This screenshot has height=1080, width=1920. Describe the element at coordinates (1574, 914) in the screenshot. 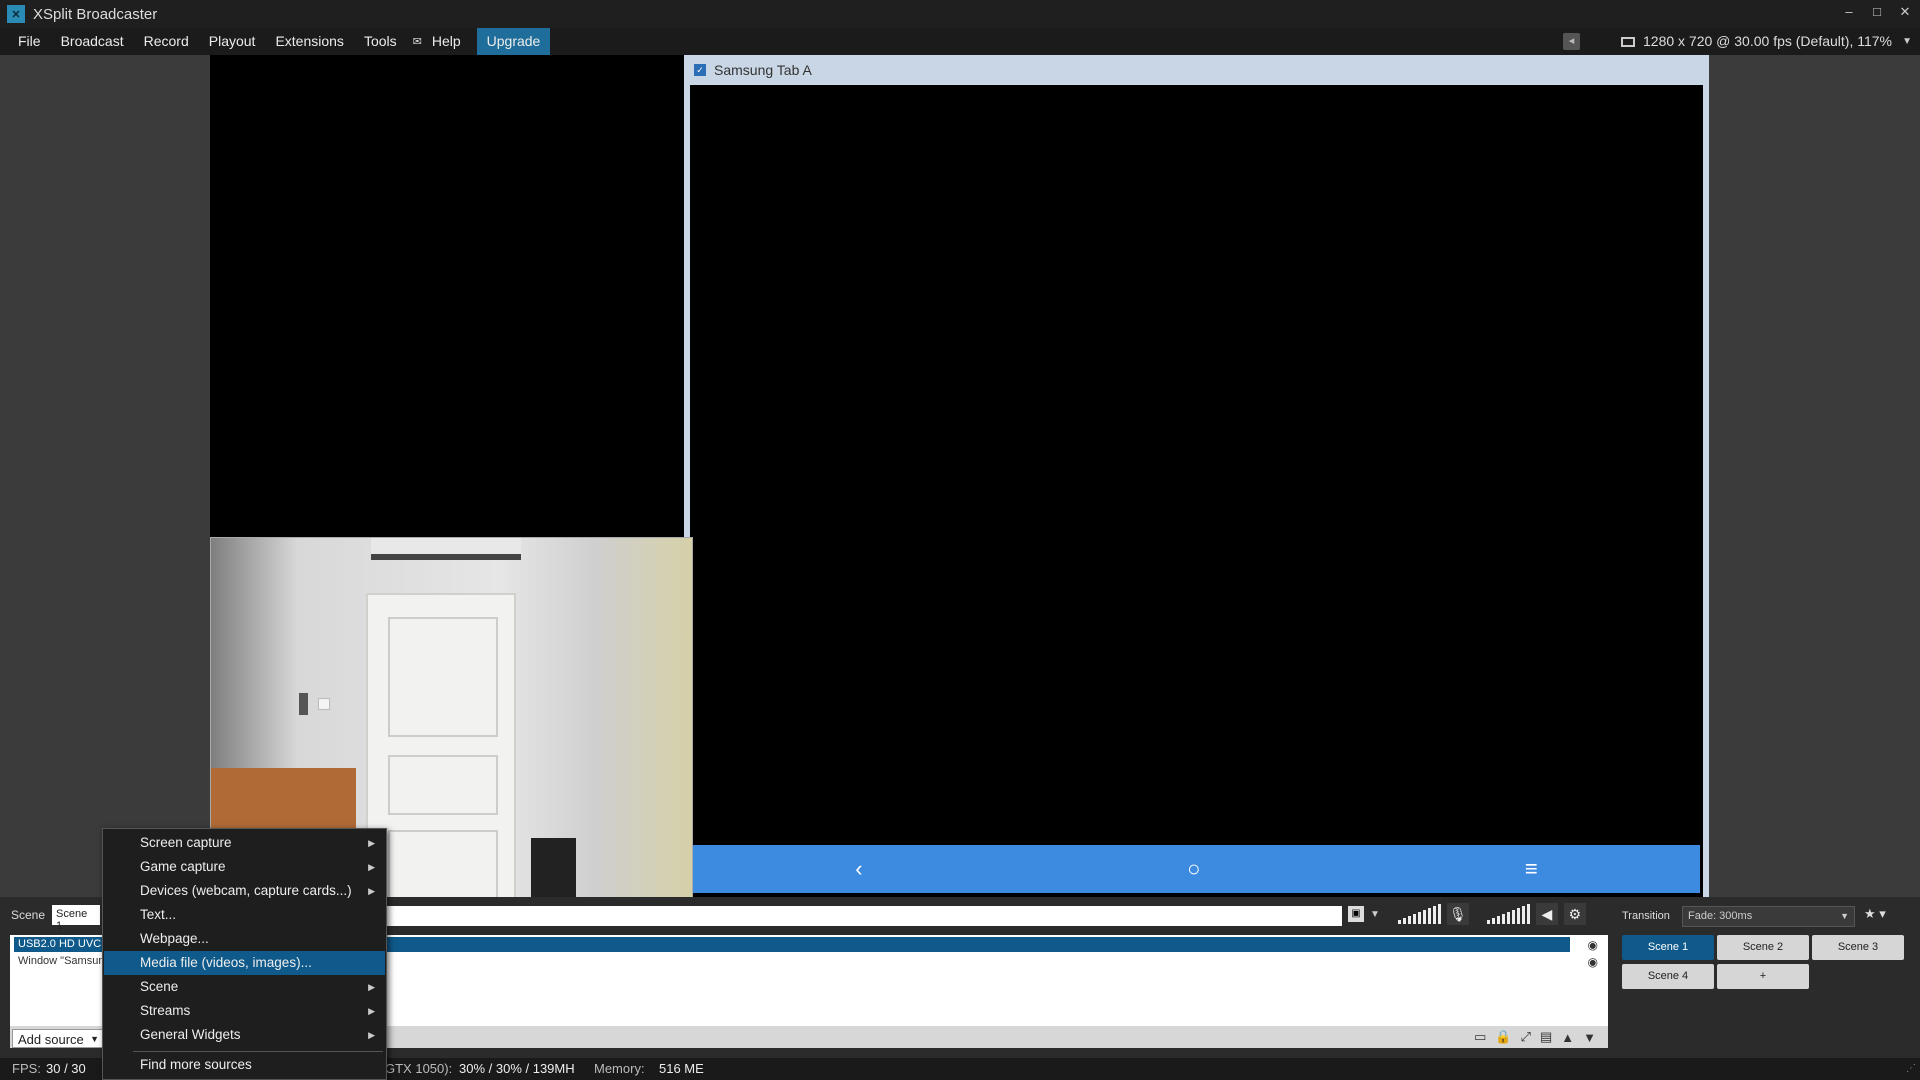

I see `gear-icon: ⚙` at that location.